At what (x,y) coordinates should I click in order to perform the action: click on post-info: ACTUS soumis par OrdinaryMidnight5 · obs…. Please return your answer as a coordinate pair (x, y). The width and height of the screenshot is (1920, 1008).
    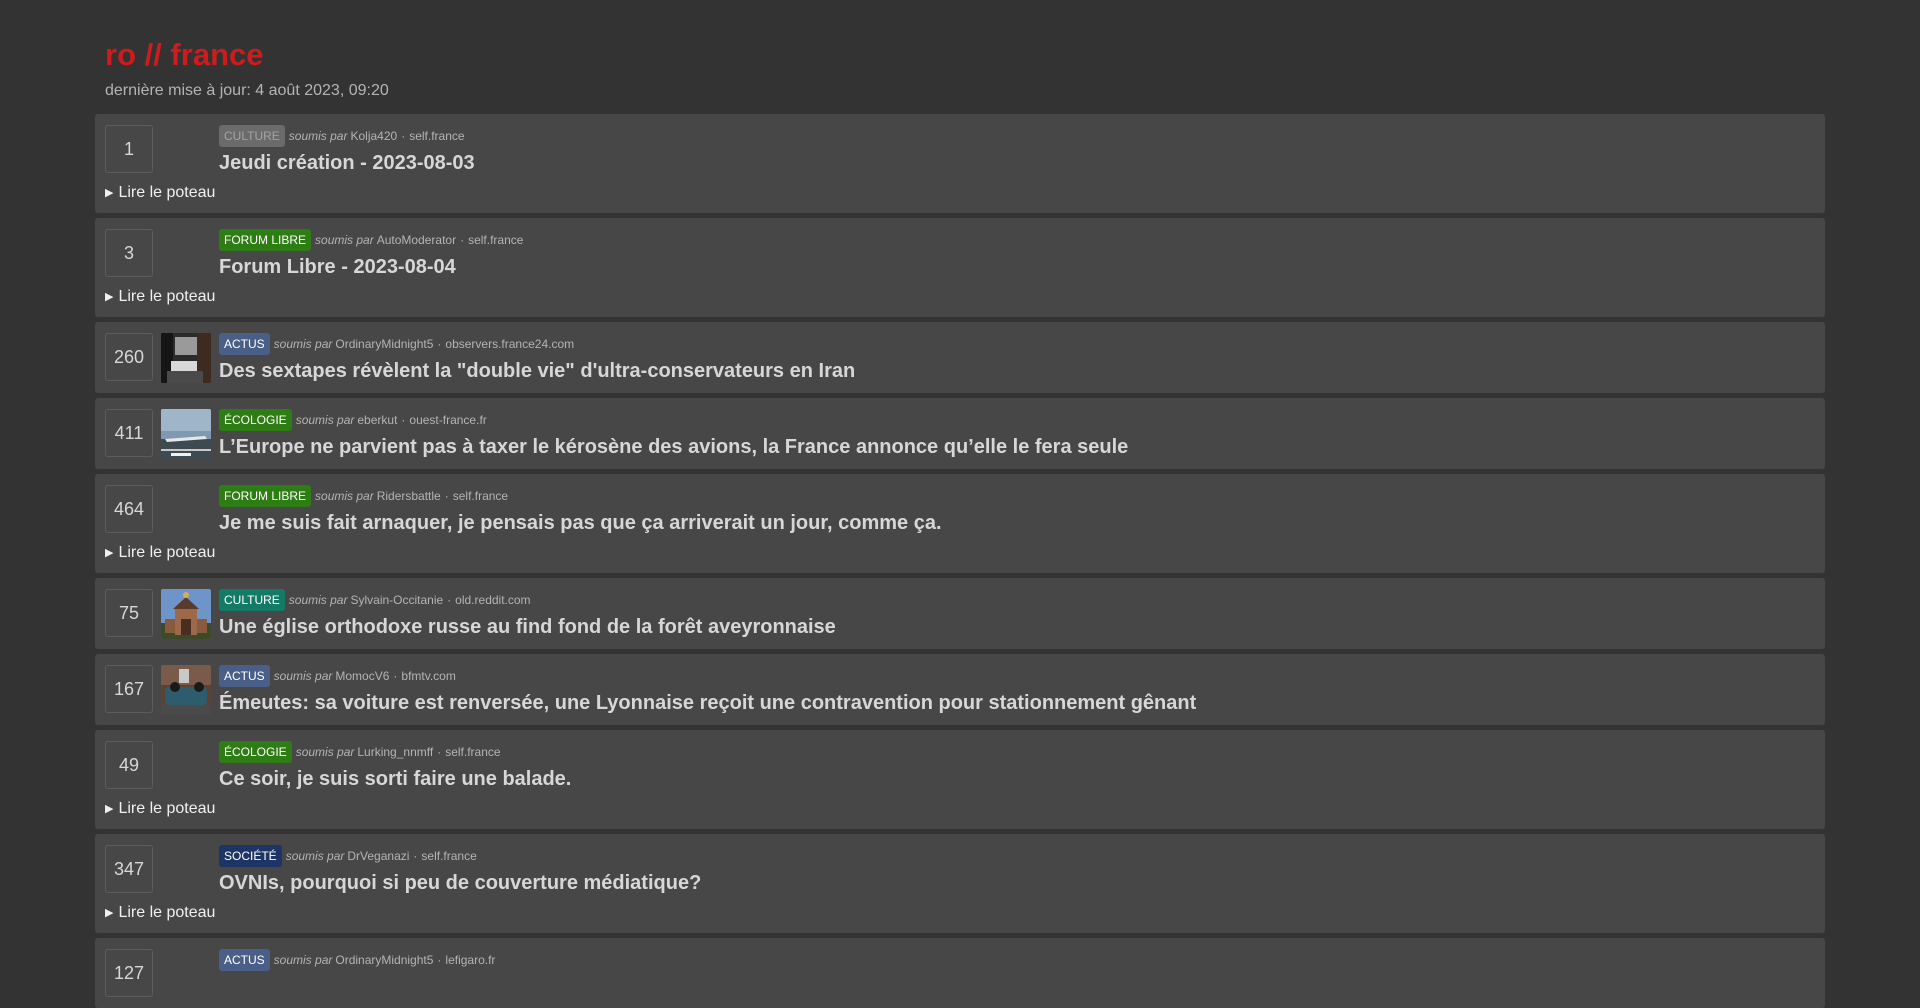
    Looking at the image, I should click on (537, 358).